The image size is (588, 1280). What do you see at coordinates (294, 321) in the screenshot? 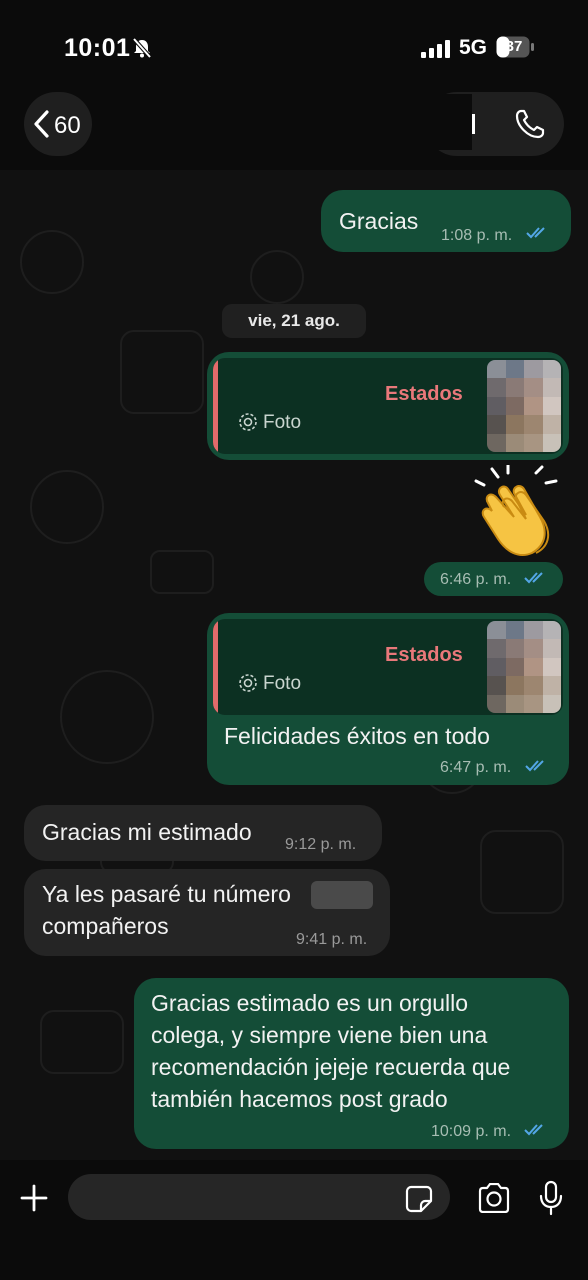
I see `date-separator: vie, 21 ago.` at bounding box center [294, 321].